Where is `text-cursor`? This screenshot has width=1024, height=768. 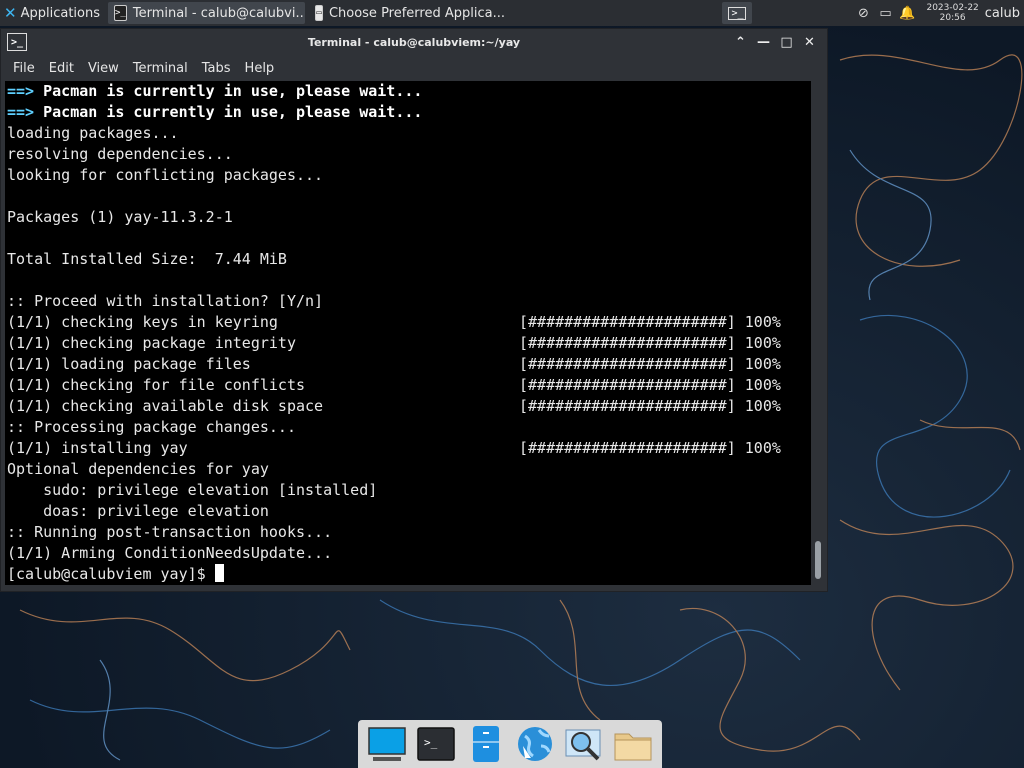
text-cursor is located at coordinates (219, 573).